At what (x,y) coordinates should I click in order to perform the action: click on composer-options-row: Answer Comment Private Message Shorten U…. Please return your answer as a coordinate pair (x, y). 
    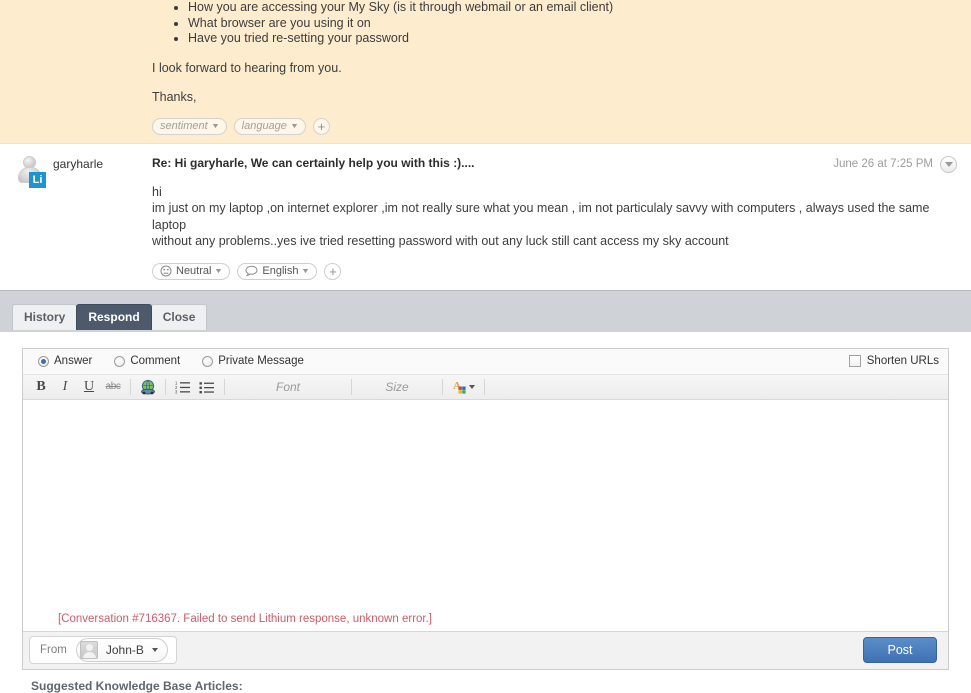
    Looking at the image, I should click on (485, 361).